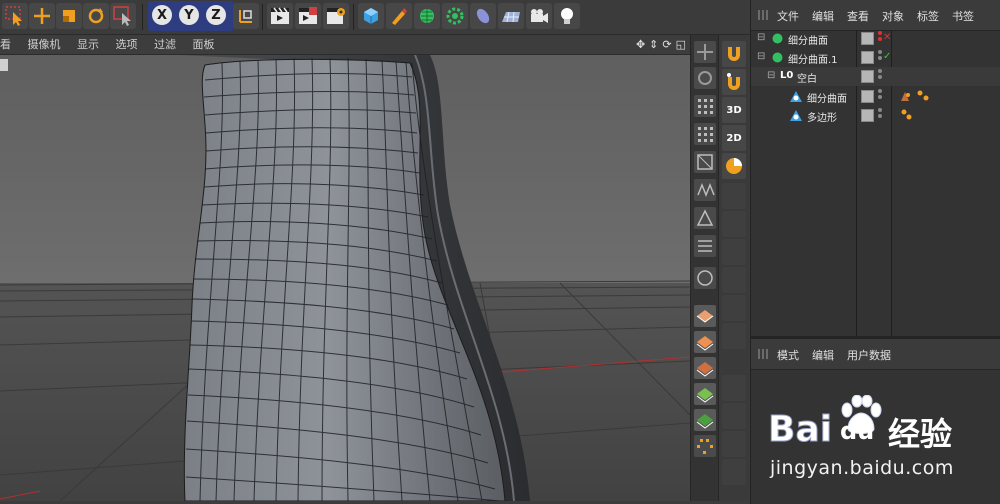  What do you see at coordinates (427, 16) in the screenshot?
I see `subdivision-surface-icon` at bounding box center [427, 16].